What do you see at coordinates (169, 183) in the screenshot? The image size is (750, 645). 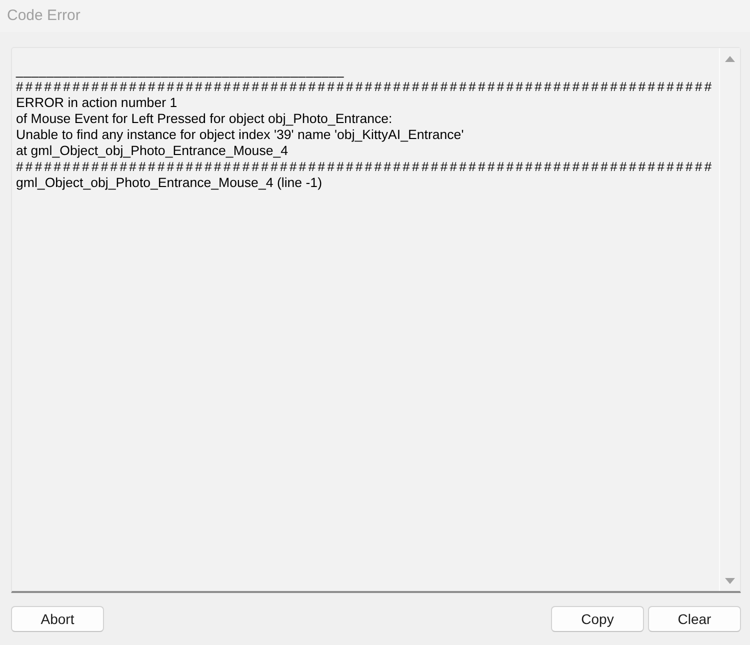 I see `log-line: gml_Object_obj_Photo_Entrance_Mouse_4 (line -1)` at bounding box center [169, 183].